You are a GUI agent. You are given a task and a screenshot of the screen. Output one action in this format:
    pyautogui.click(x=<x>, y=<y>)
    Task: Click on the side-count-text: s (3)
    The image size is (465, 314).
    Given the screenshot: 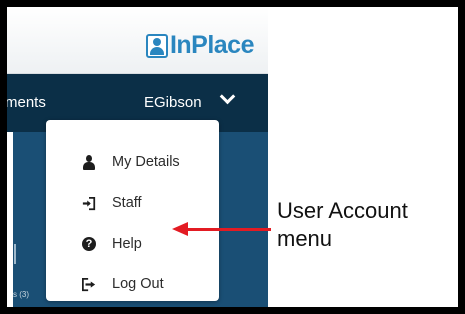 What is the action you would take?
    pyautogui.click(x=21, y=294)
    